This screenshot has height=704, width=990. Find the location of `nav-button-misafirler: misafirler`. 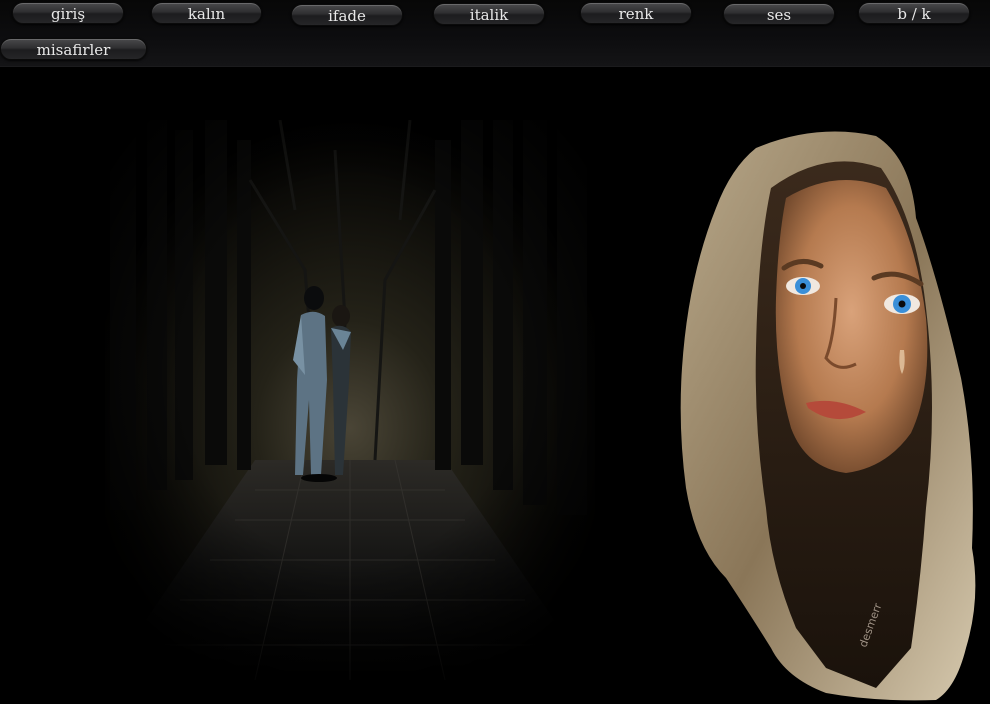

nav-button-misafirler: misafirler is located at coordinates (73, 49).